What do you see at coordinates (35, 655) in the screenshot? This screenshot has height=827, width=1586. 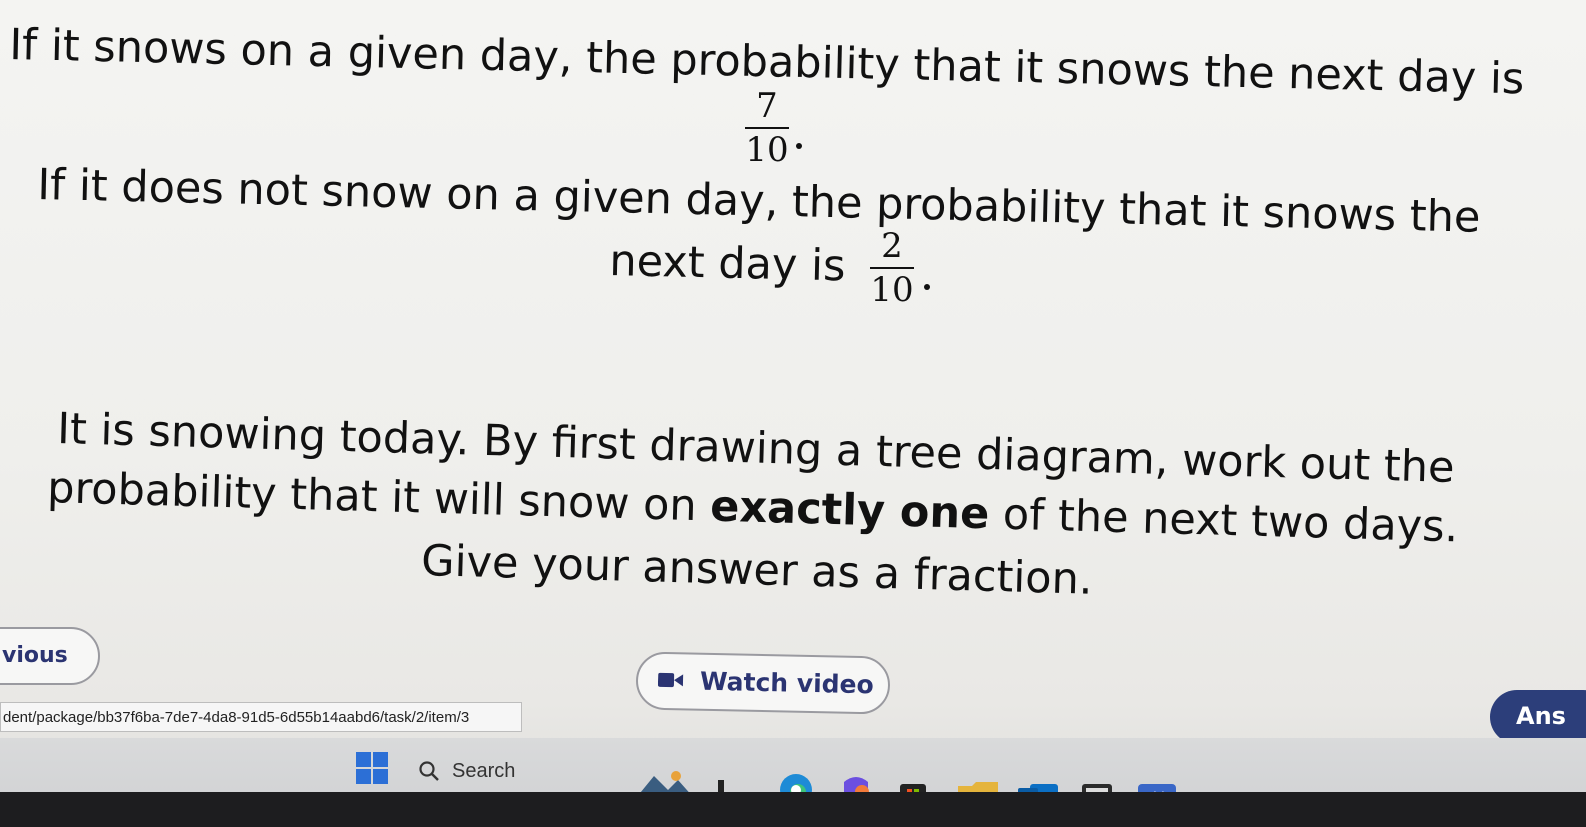 I see `previous-button-label: vious` at bounding box center [35, 655].